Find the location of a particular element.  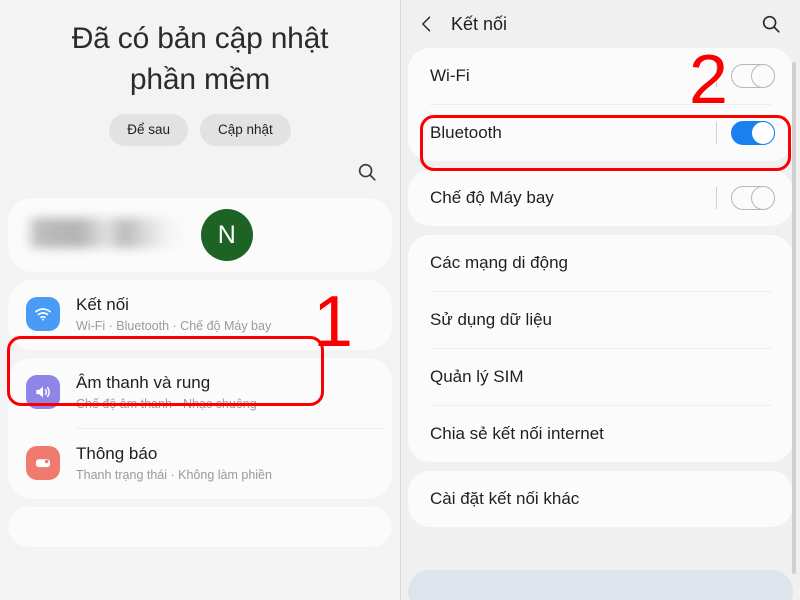

bottom-card-peek is located at coordinates (600, 585).